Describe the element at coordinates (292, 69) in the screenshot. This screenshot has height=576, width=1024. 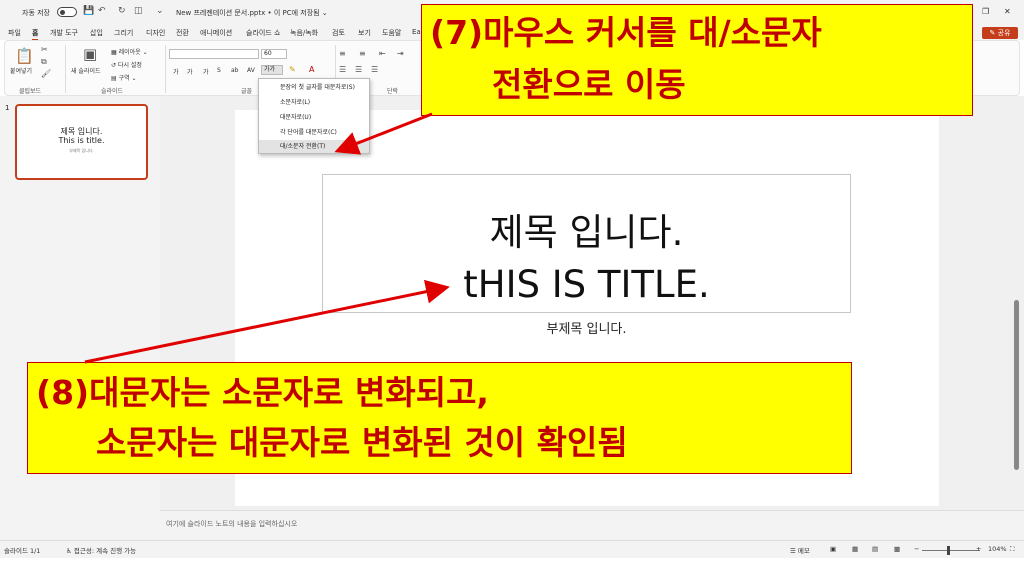
I see `highlight-icon: ✎` at that location.